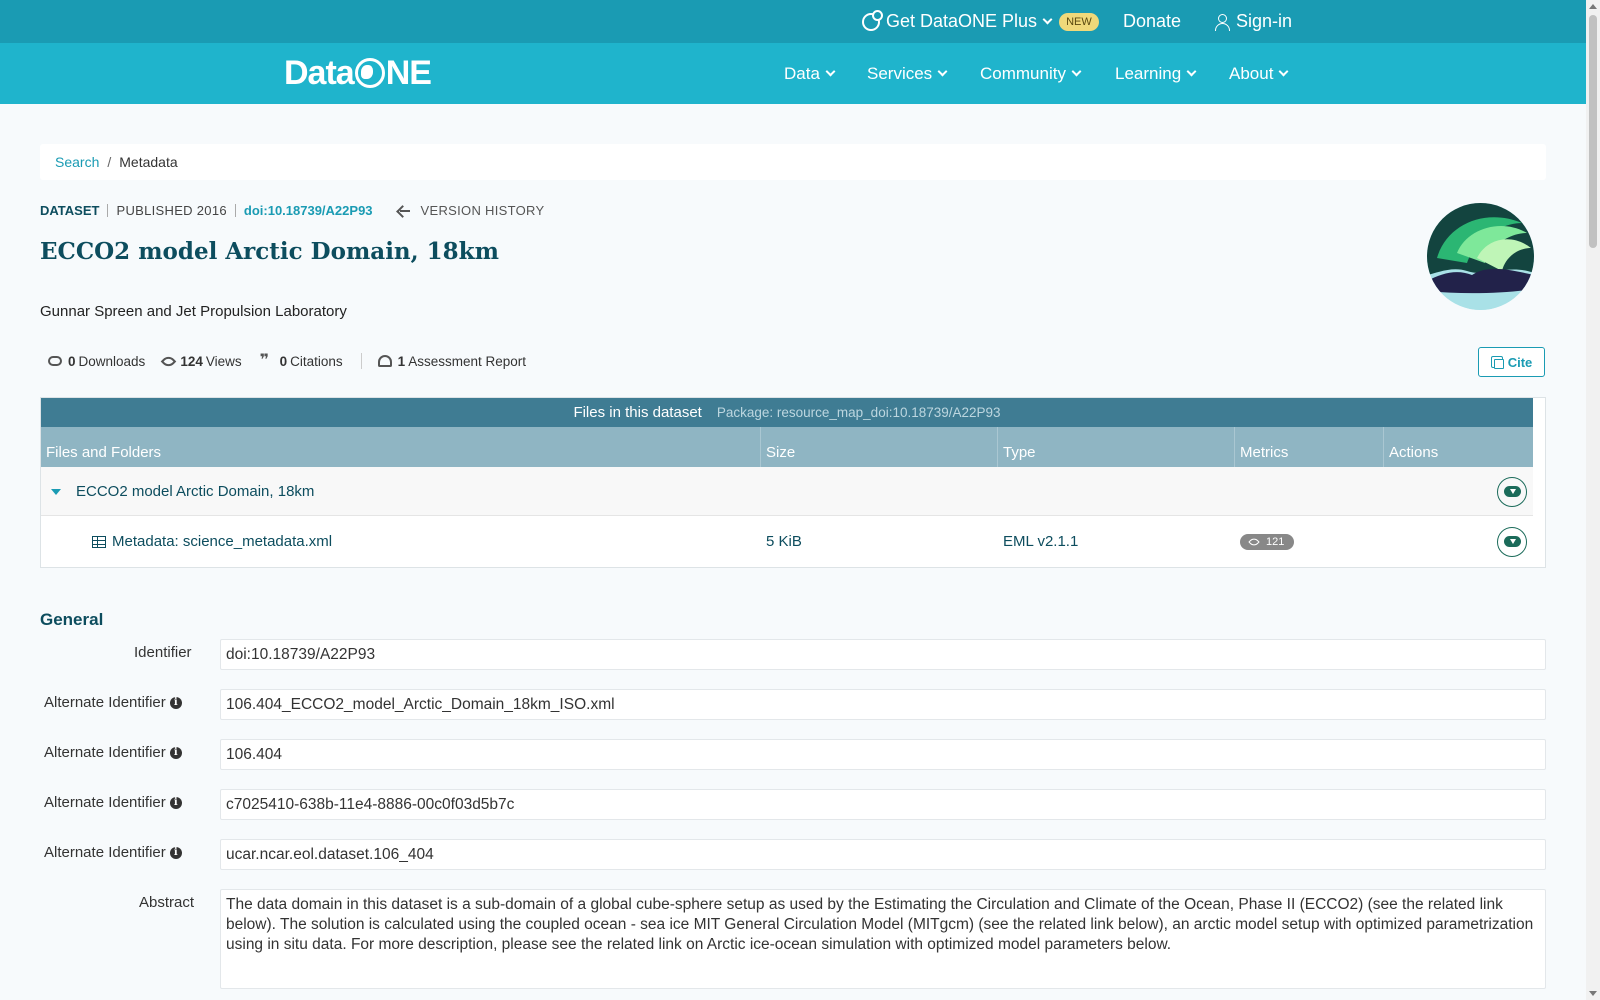 Image resolution: width=1600 pixels, height=1000 pixels. What do you see at coordinates (883, 804) in the screenshot?
I see `alternate-identifier-value: c7025410-638b-11e4-8886-00c0f03d5b7c` at bounding box center [883, 804].